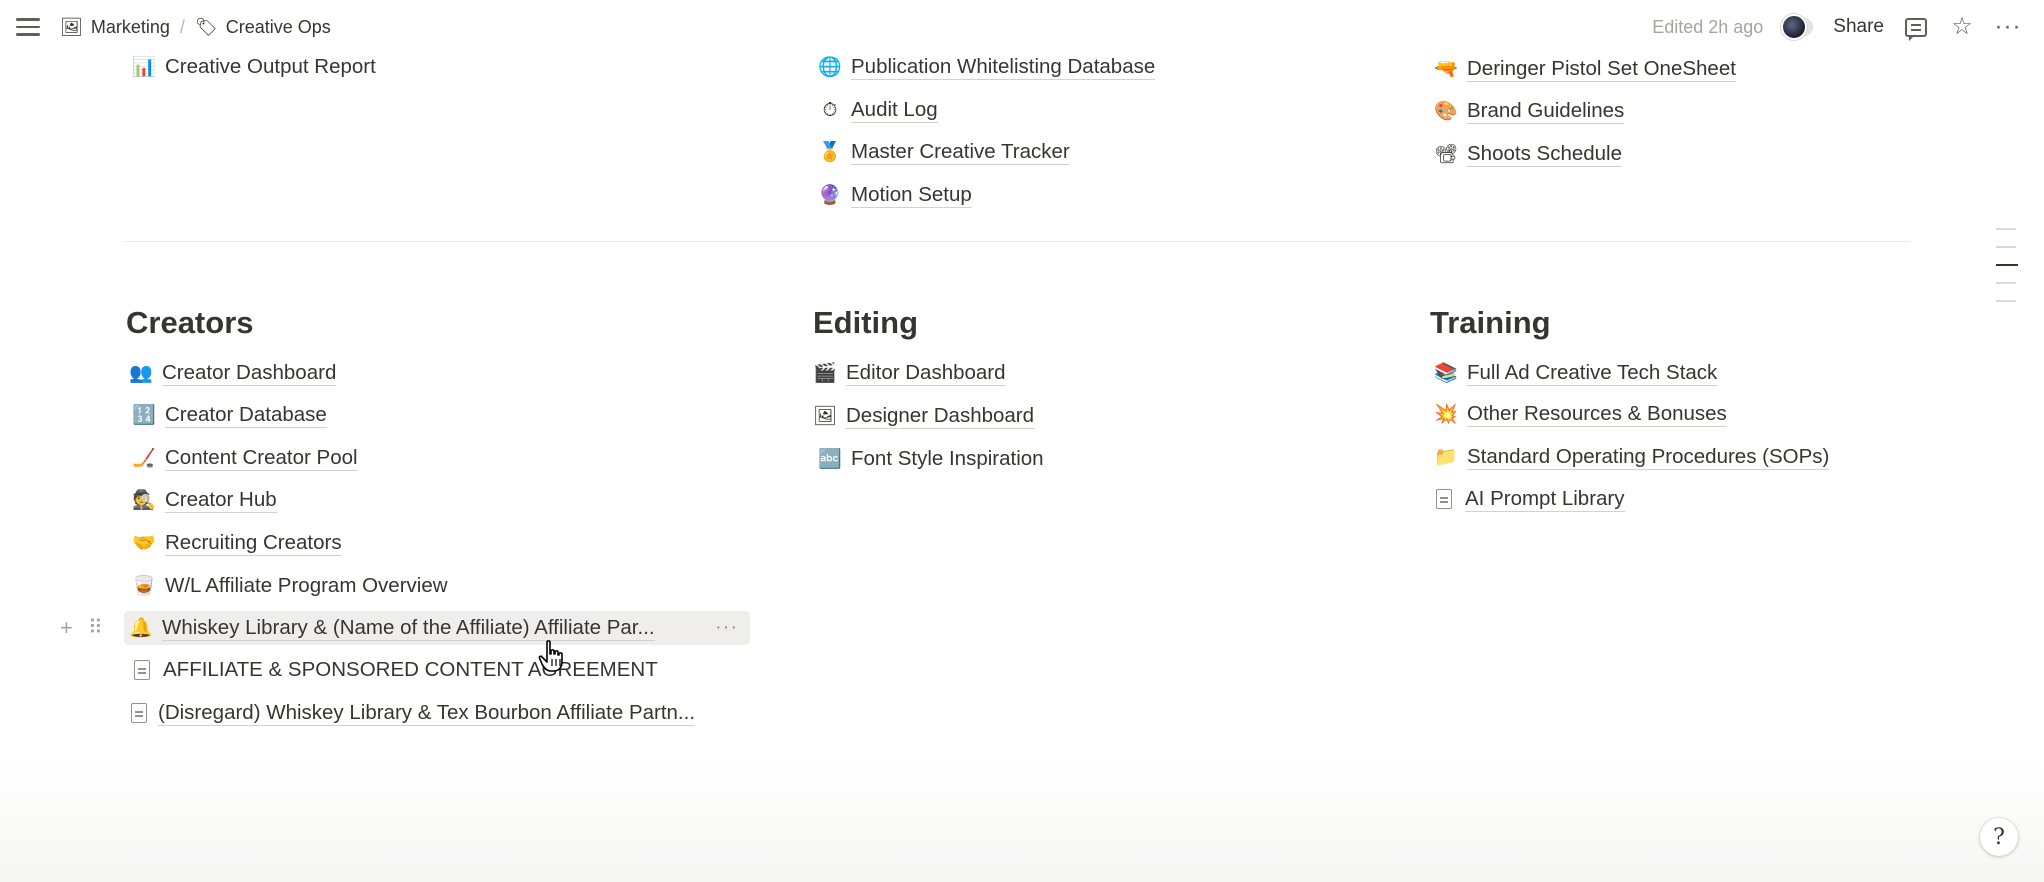 Image resolution: width=2044 pixels, height=882 pixels. What do you see at coordinates (2007, 265) in the screenshot?
I see `toc-line-active` at bounding box center [2007, 265].